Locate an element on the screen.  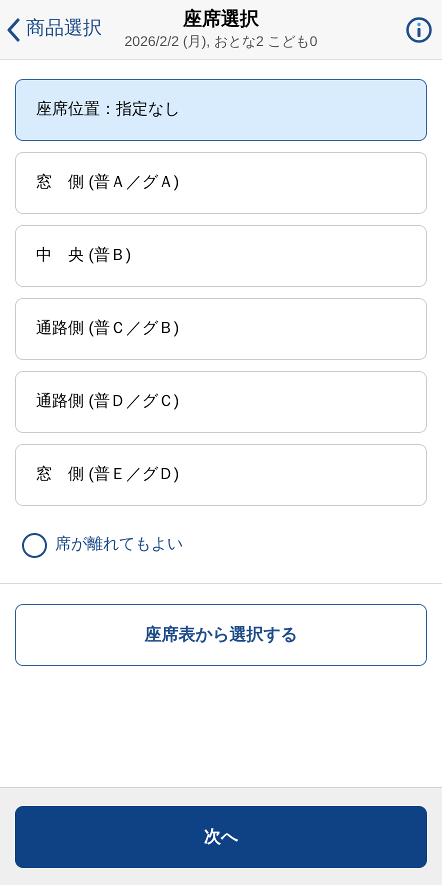
info-button is located at coordinates (419, 29).